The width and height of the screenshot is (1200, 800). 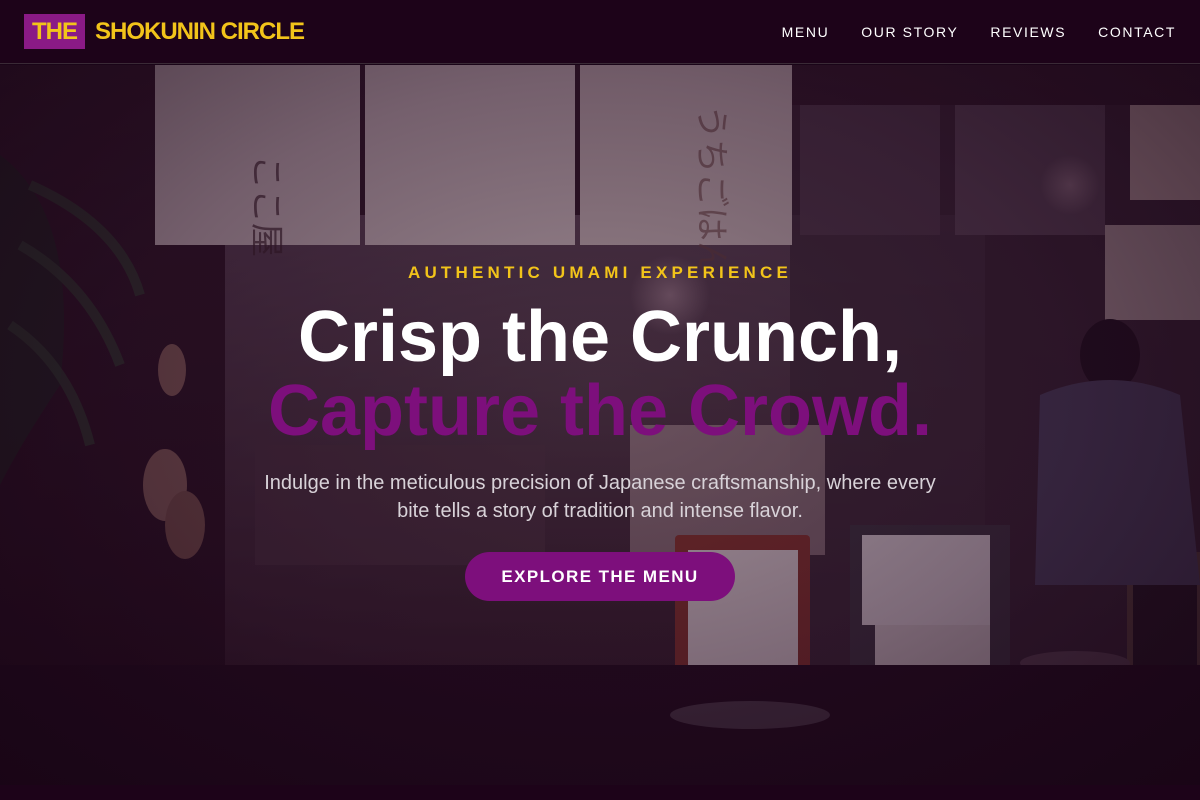 I want to click on nav-our-story: OUR STORY, so click(x=909, y=32).